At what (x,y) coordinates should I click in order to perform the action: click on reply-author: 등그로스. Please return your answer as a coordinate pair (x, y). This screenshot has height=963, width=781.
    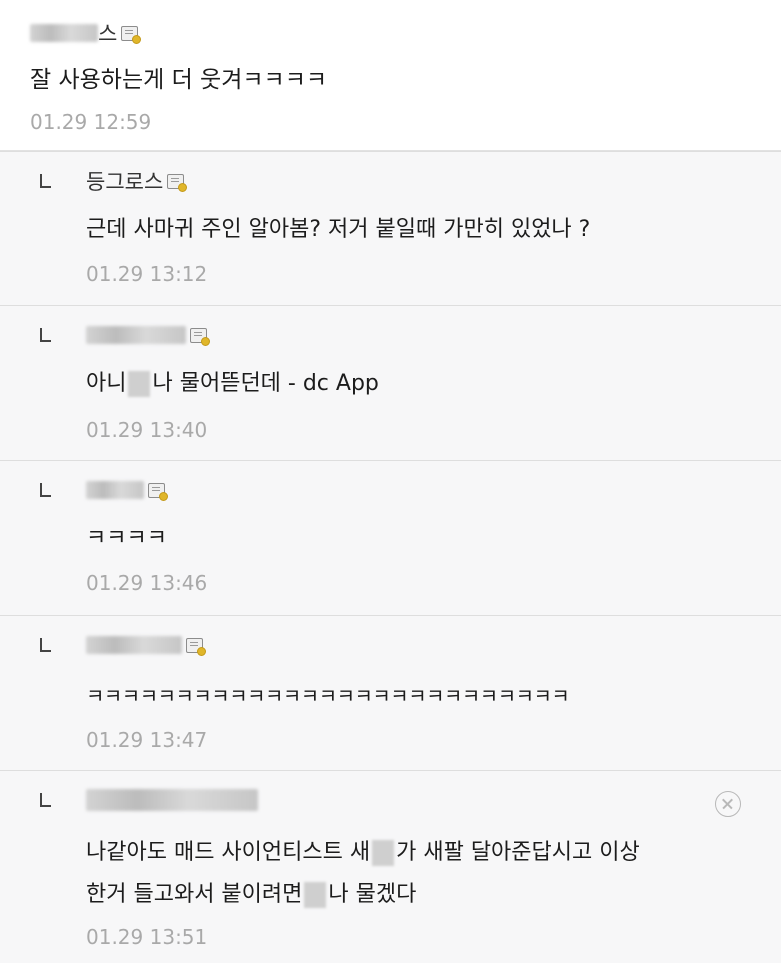
    Looking at the image, I should click on (137, 181).